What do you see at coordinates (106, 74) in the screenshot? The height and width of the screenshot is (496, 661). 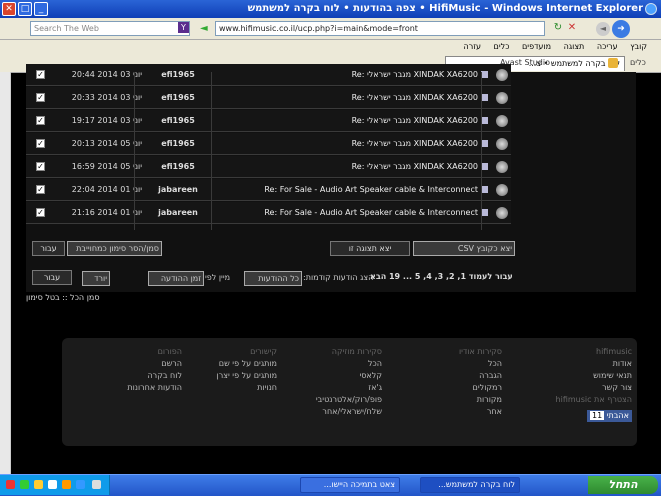 I see `row-date: 20:44 2014 יוני 03` at bounding box center [106, 74].